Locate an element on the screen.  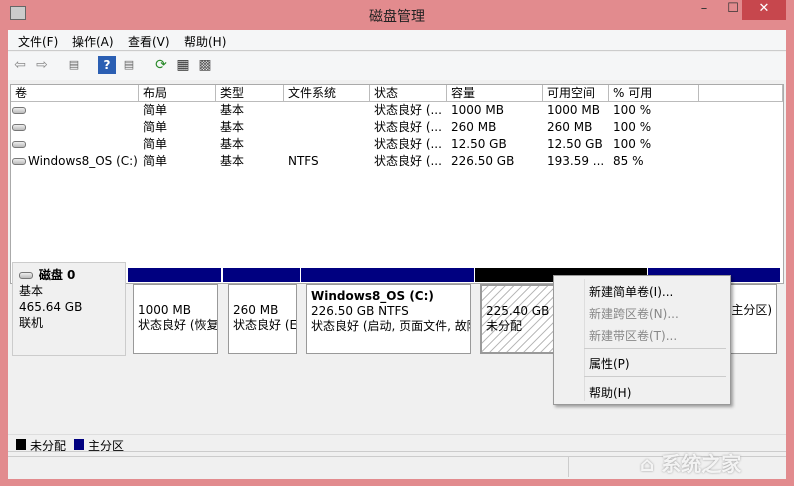
column-header-layout: 布局 is located at coordinates (177, 93).